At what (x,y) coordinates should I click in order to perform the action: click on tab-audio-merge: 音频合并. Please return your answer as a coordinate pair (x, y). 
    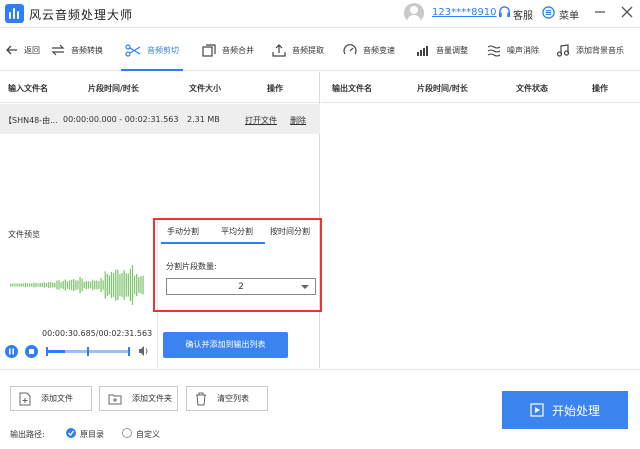
    Looking at the image, I should click on (228, 50).